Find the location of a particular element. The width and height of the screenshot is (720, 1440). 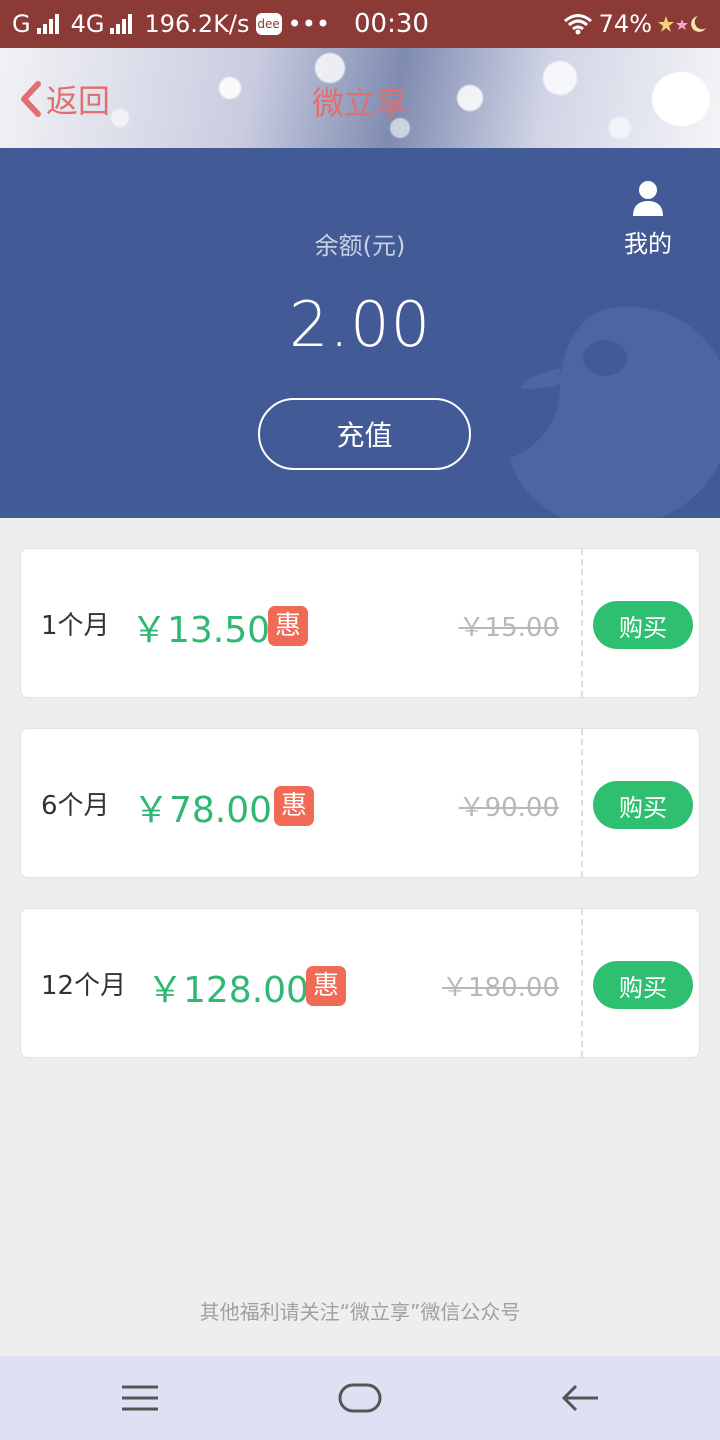

plan-card-1-month: 1个月 ￥13.50 惠 ￥15.00 购买 is located at coordinates (360, 623).